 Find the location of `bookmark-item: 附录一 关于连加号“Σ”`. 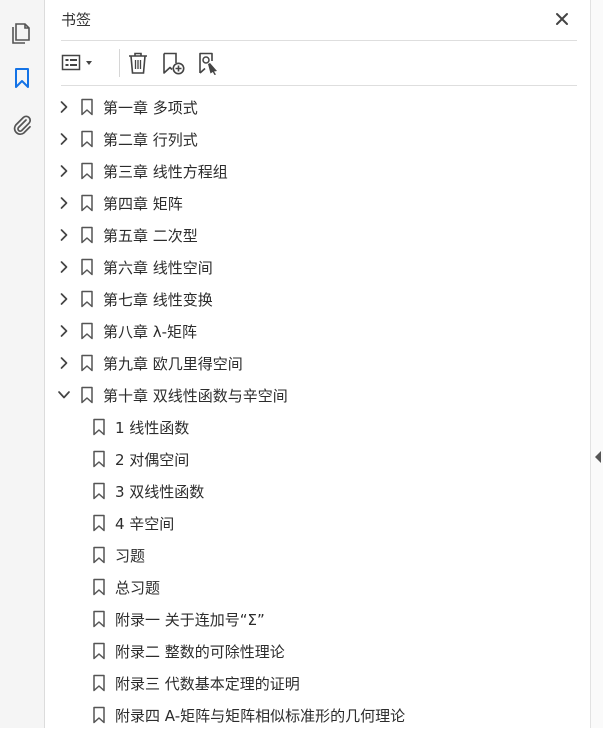

bookmark-item: 附录一 关于连加号“Σ” is located at coordinates (178, 619).